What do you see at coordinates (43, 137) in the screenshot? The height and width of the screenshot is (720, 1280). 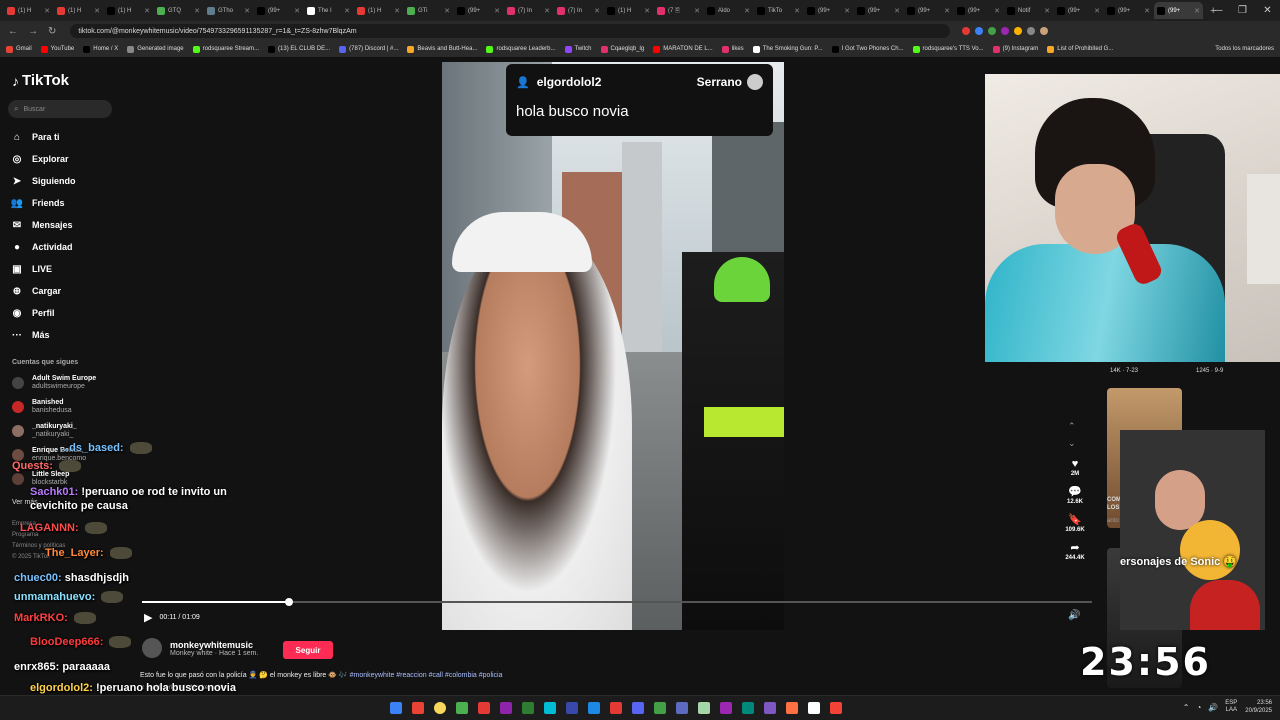 I see `sidebar-item-para-ti: ⌂ Para ti` at bounding box center [43, 137].